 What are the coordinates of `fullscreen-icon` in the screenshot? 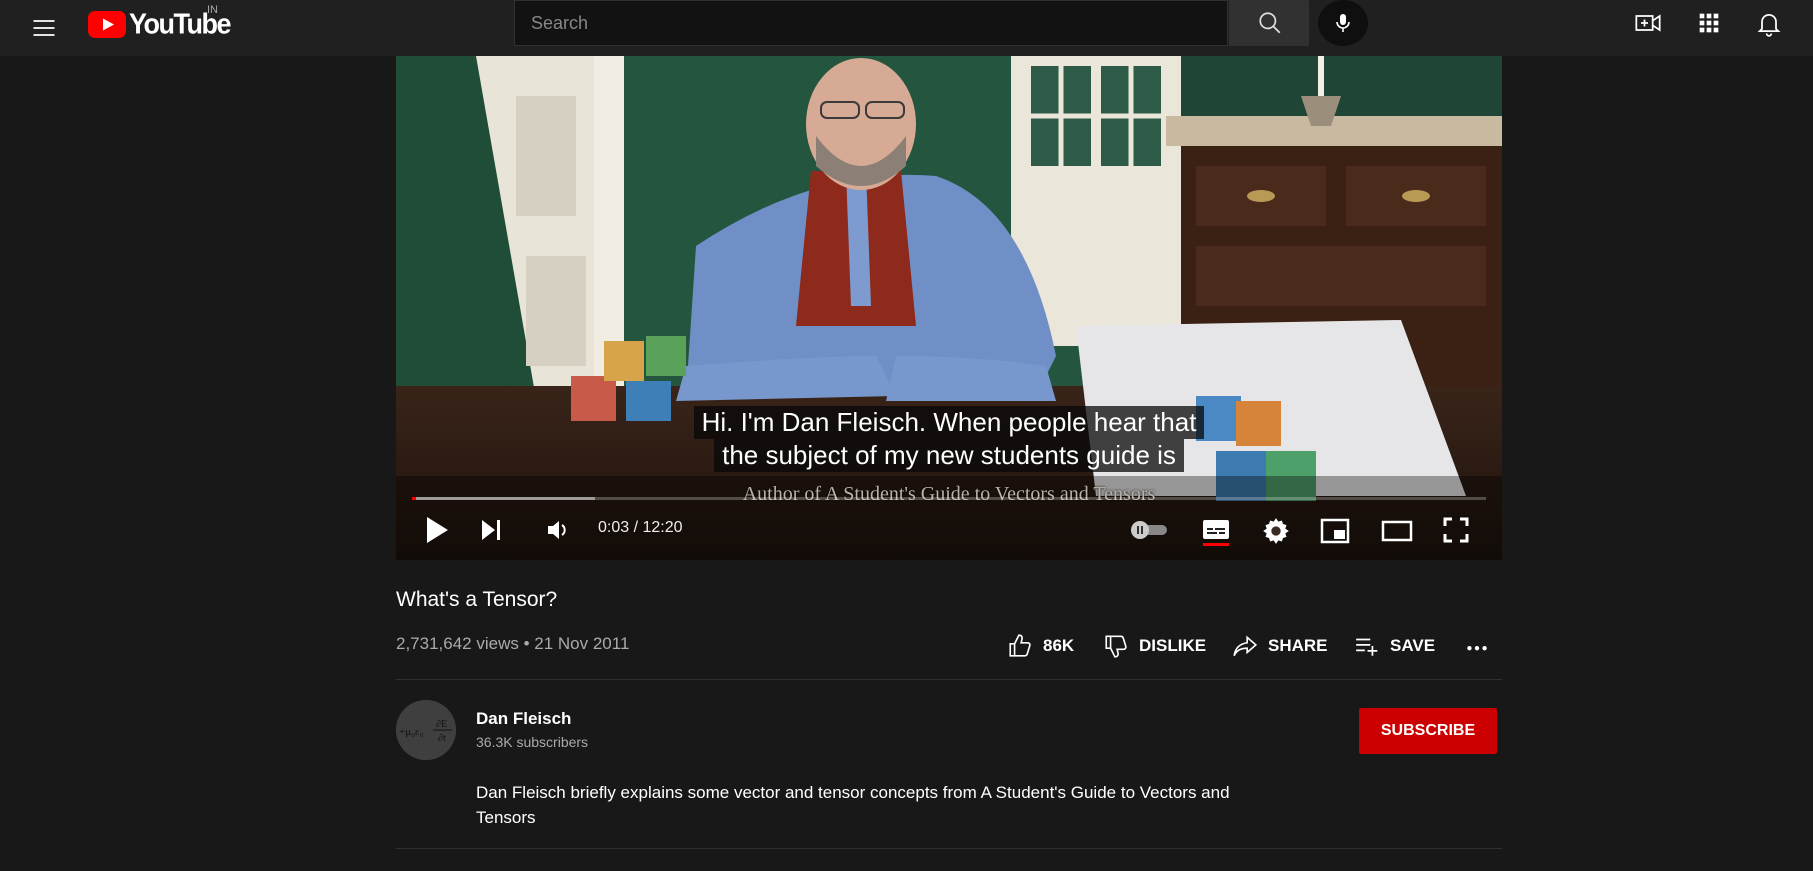 It's located at (1456, 530).